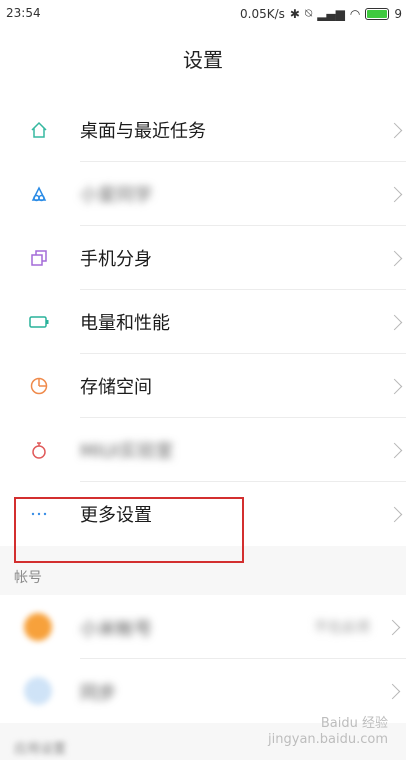  What do you see at coordinates (39, 386) in the screenshot?
I see `pie-icon` at bounding box center [39, 386].